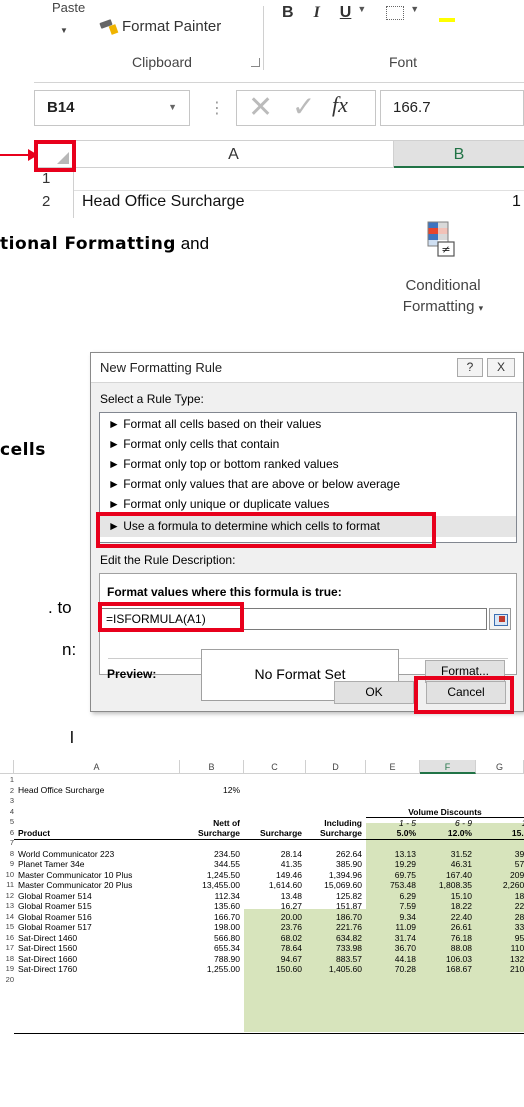 The image size is (524, 1107). I want to click on sheet-row-header: 8, so click(7, 854).